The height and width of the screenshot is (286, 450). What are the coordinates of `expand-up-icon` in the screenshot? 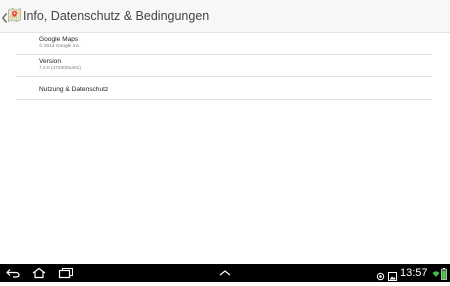 It's located at (225, 273).